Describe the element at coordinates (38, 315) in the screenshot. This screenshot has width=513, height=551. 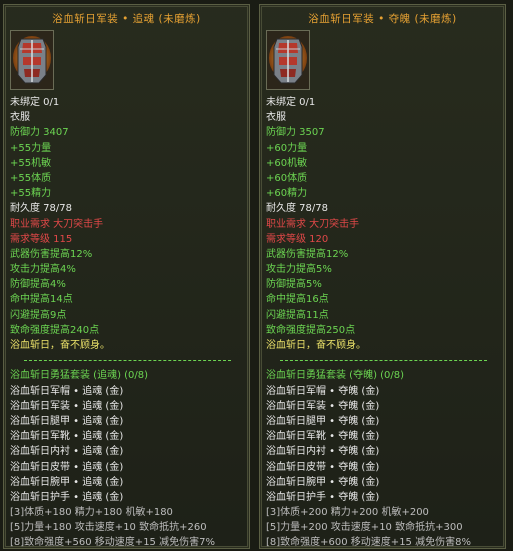
I see `bonus-line: 闪避提高9点` at that location.